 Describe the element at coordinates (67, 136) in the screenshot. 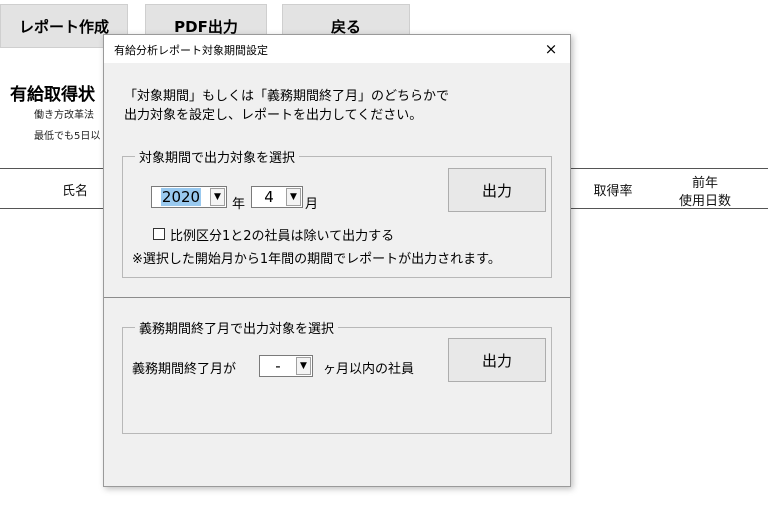

I see `sheet-note-2: 最低でも5日以` at that location.